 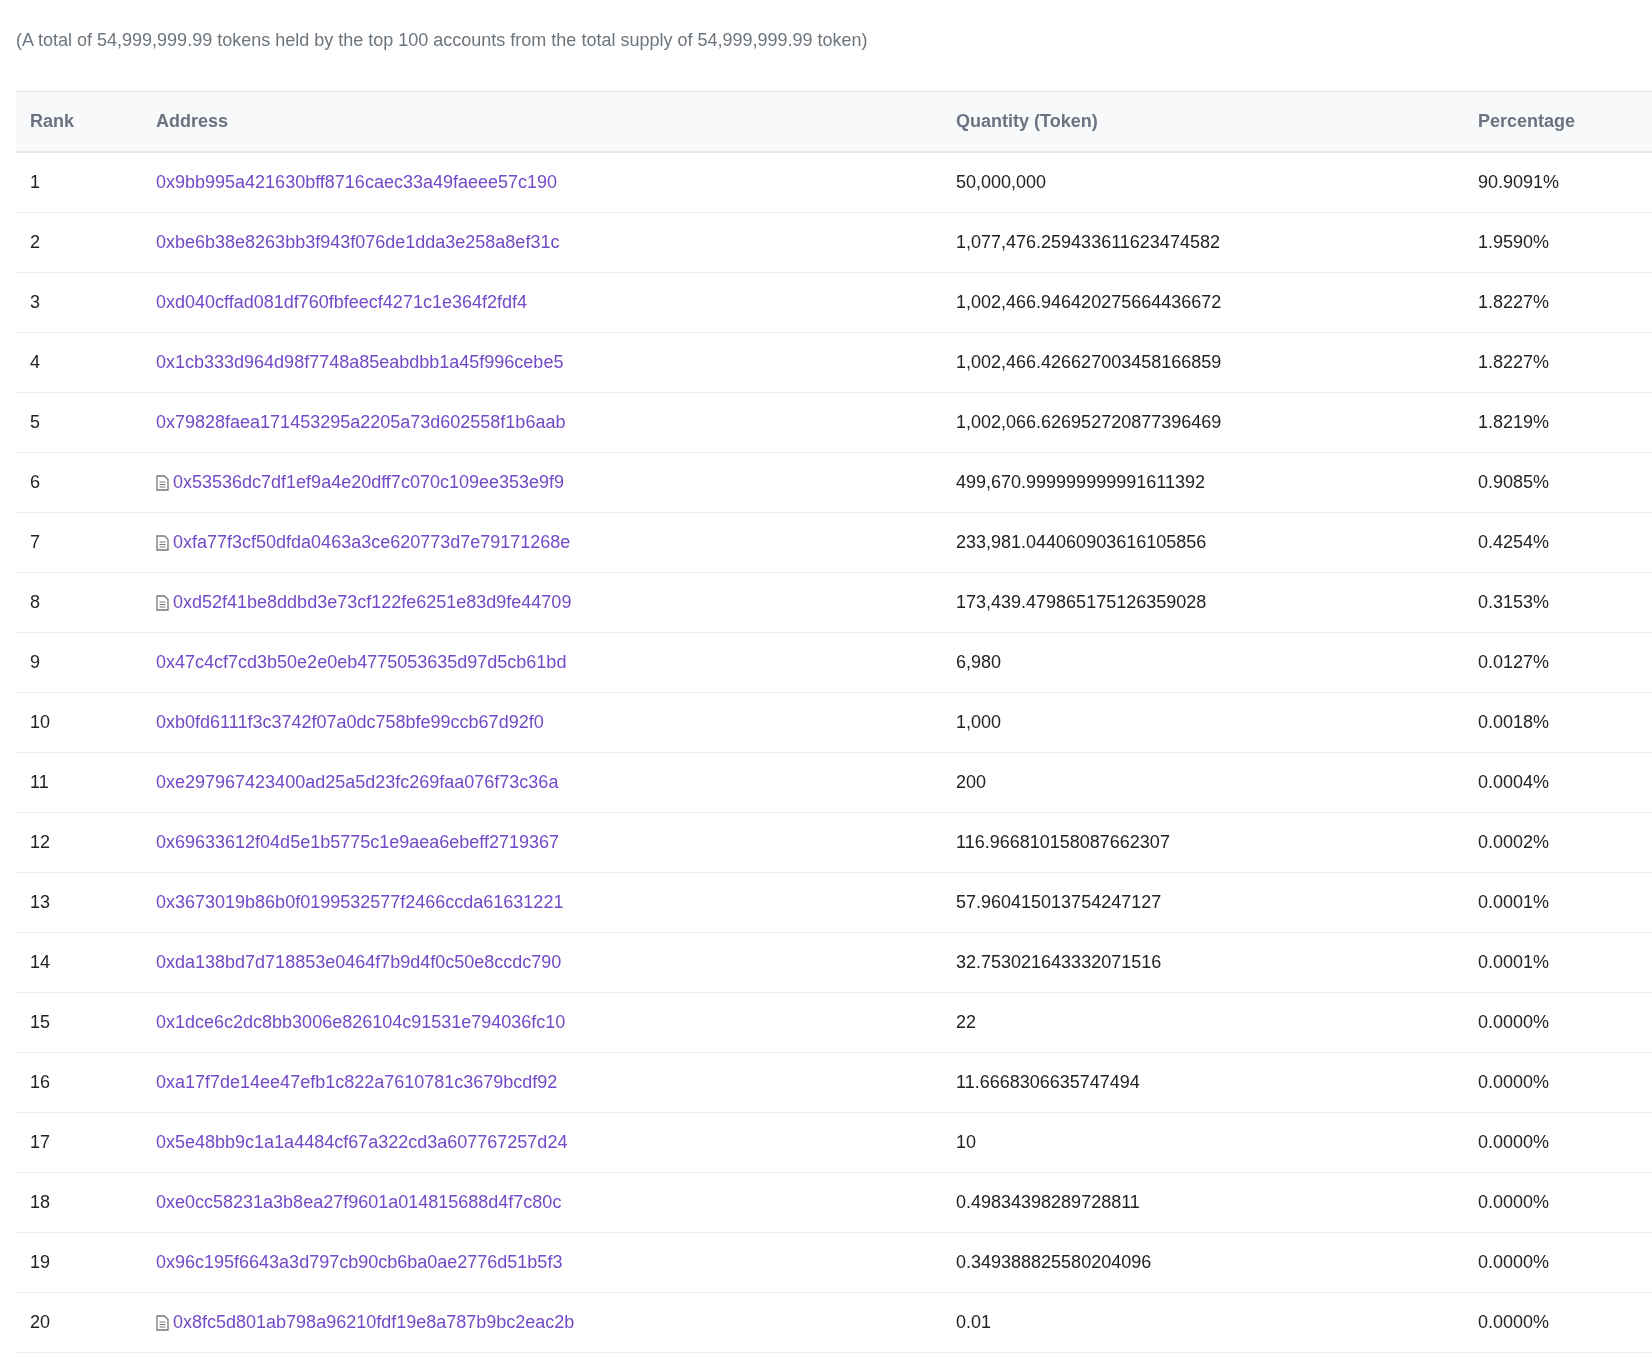 What do you see at coordinates (372, 602) in the screenshot?
I see `address-link: 0xd52f41be8ddbd3e73cf122fe6251e83d9fe44709` at bounding box center [372, 602].